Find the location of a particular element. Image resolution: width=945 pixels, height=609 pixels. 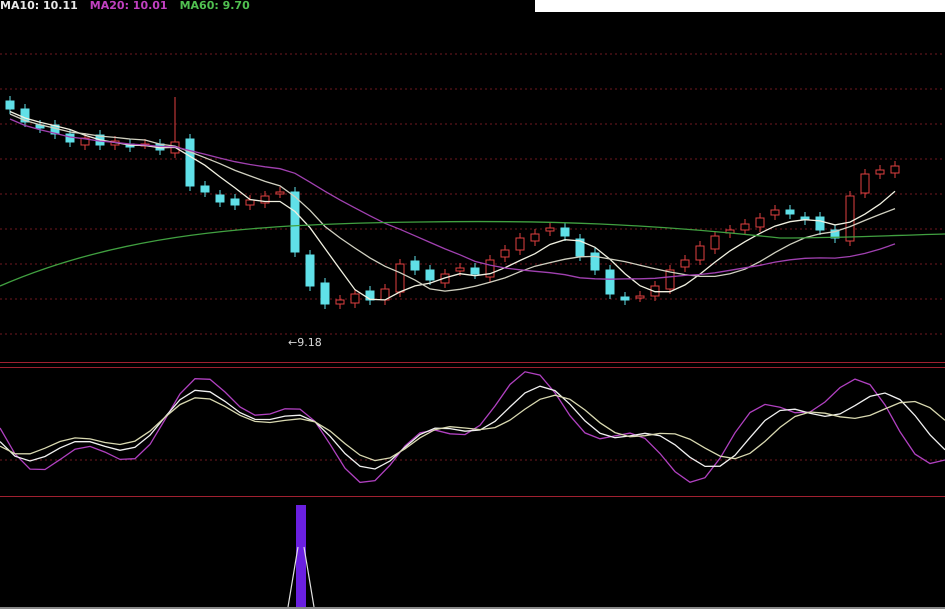

legend-label: MA10: 10.11 is located at coordinates (39, 6).